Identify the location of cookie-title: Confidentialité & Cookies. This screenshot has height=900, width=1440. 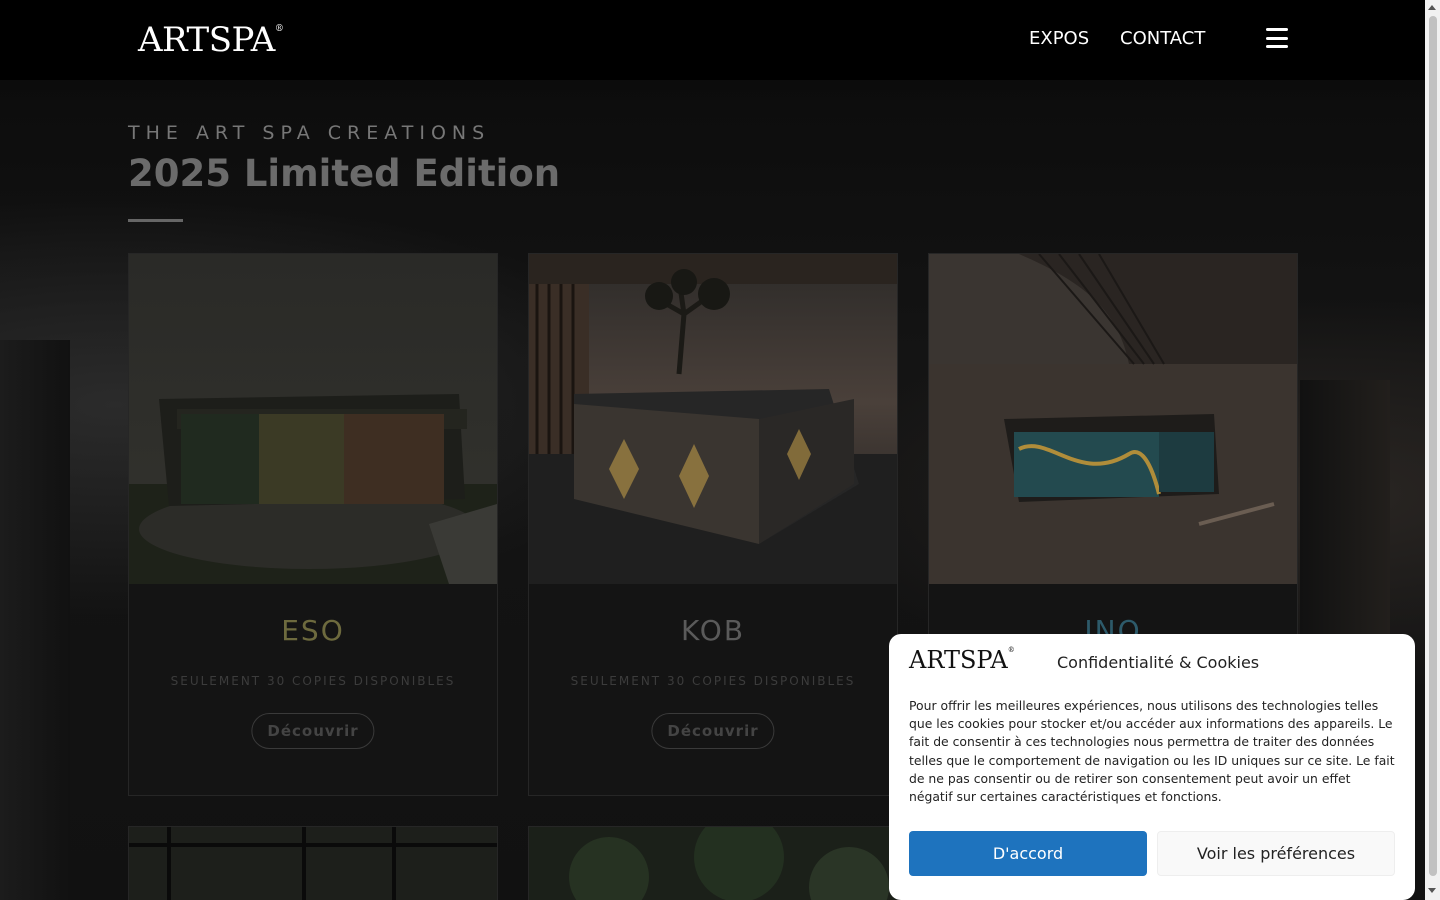
(1158, 662).